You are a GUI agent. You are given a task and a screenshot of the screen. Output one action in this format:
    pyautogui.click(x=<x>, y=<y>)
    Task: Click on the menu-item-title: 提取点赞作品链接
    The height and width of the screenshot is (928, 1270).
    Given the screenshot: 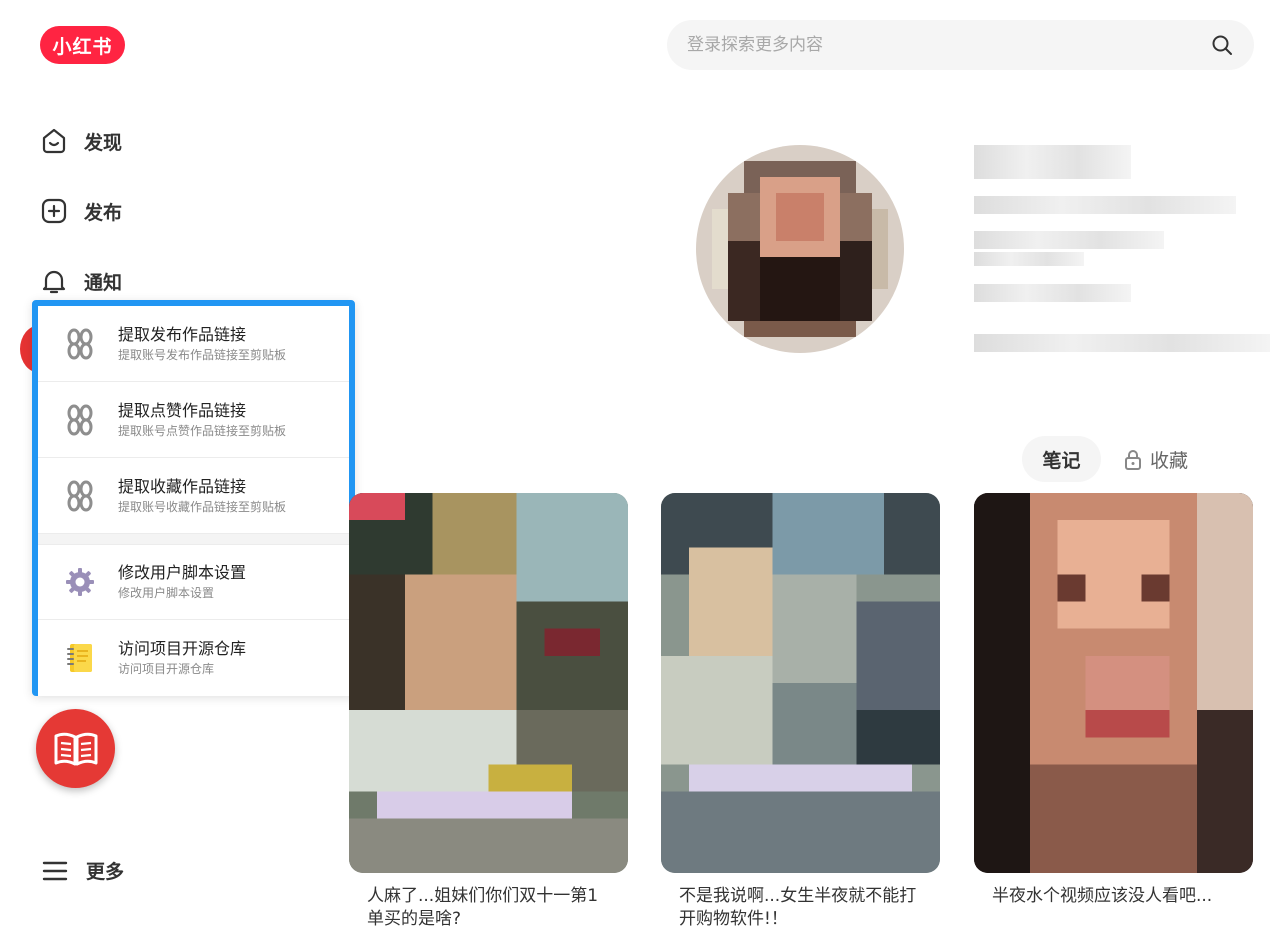 What is the action you would take?
    pyautogui.click(x=182, y=410)
    